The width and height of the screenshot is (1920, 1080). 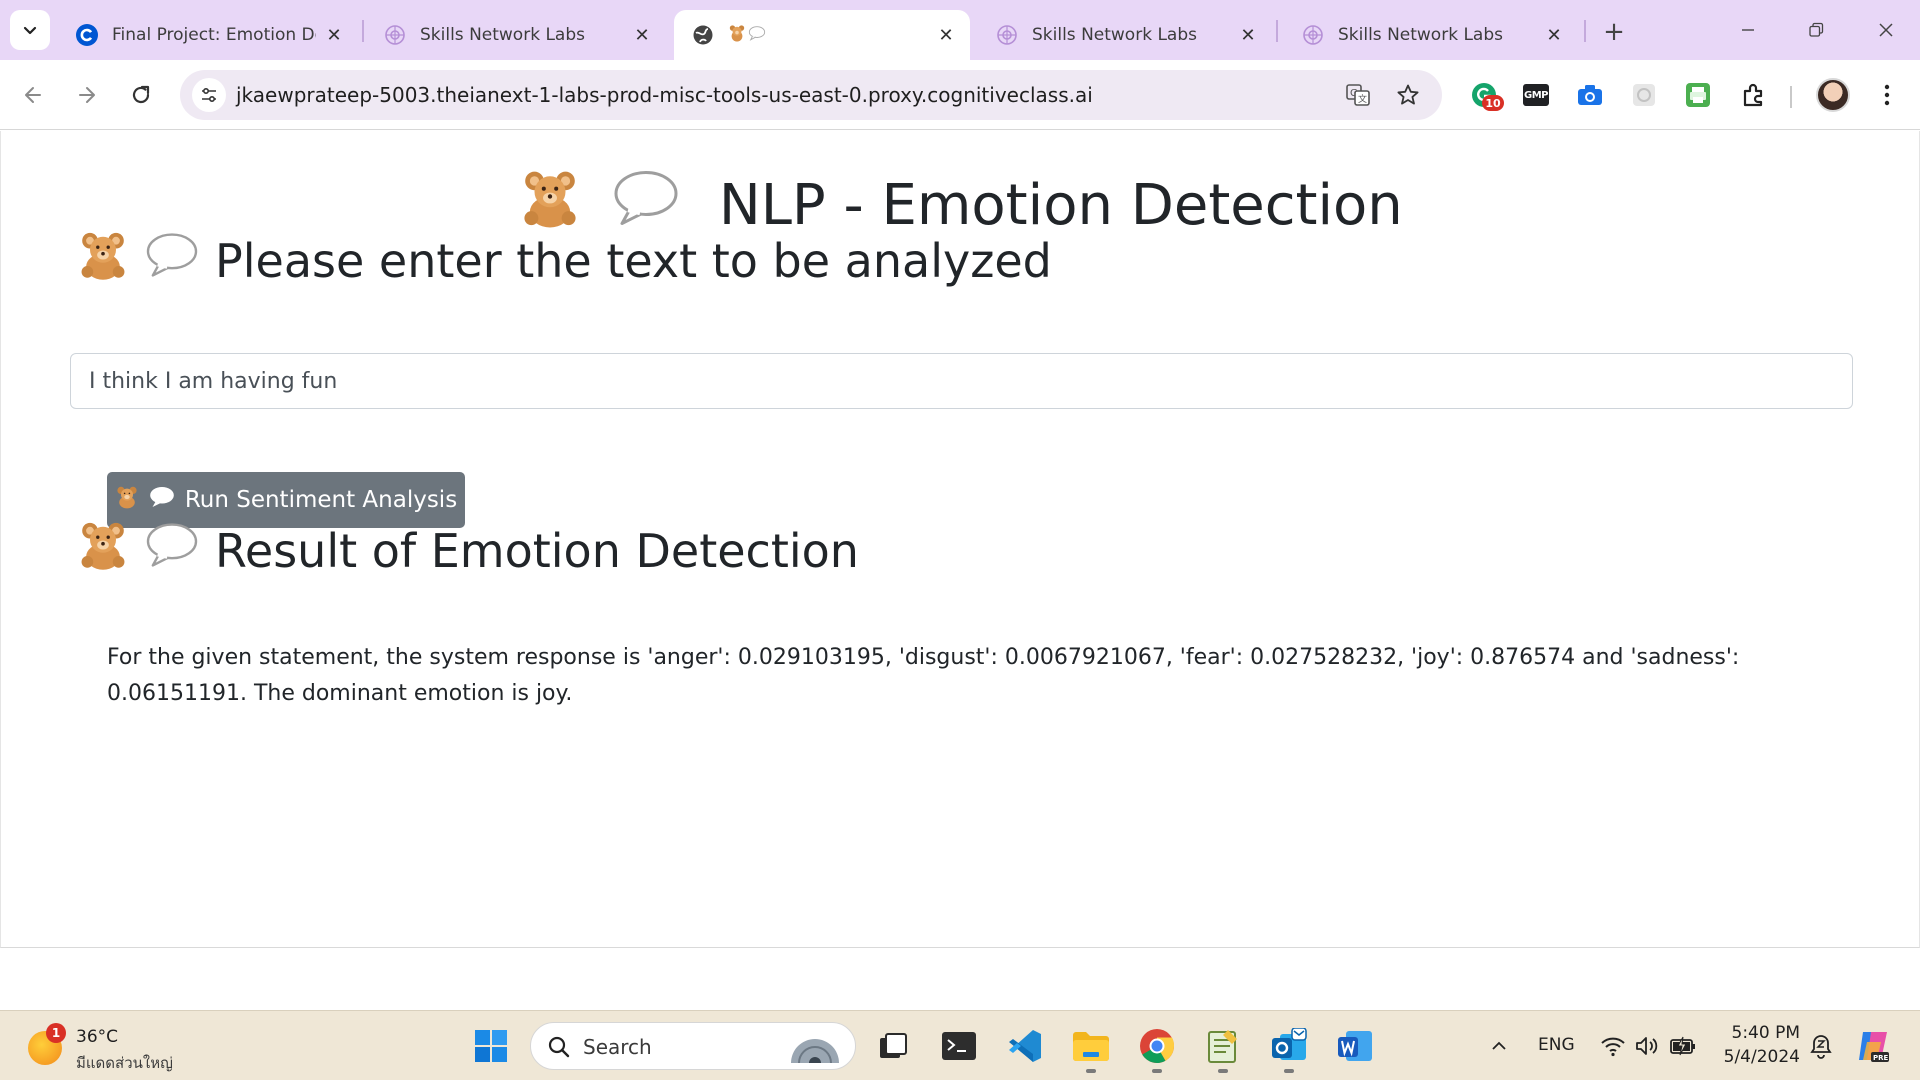 What do you see at coordinates (1060, 205) in the screenshot?
I see `page-title-text: NLP - Emotion Detection` at bounding box center [1060, 205].